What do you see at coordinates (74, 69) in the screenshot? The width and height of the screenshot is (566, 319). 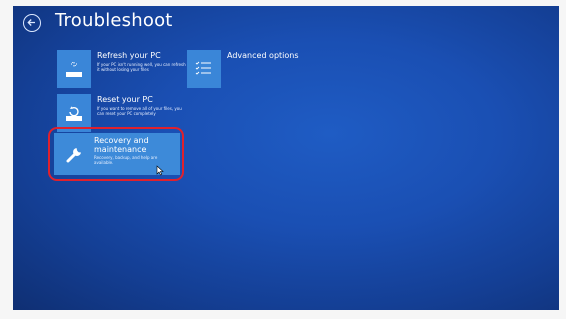 I see `refresh-pc-icon` at bounding box center [74, 69].